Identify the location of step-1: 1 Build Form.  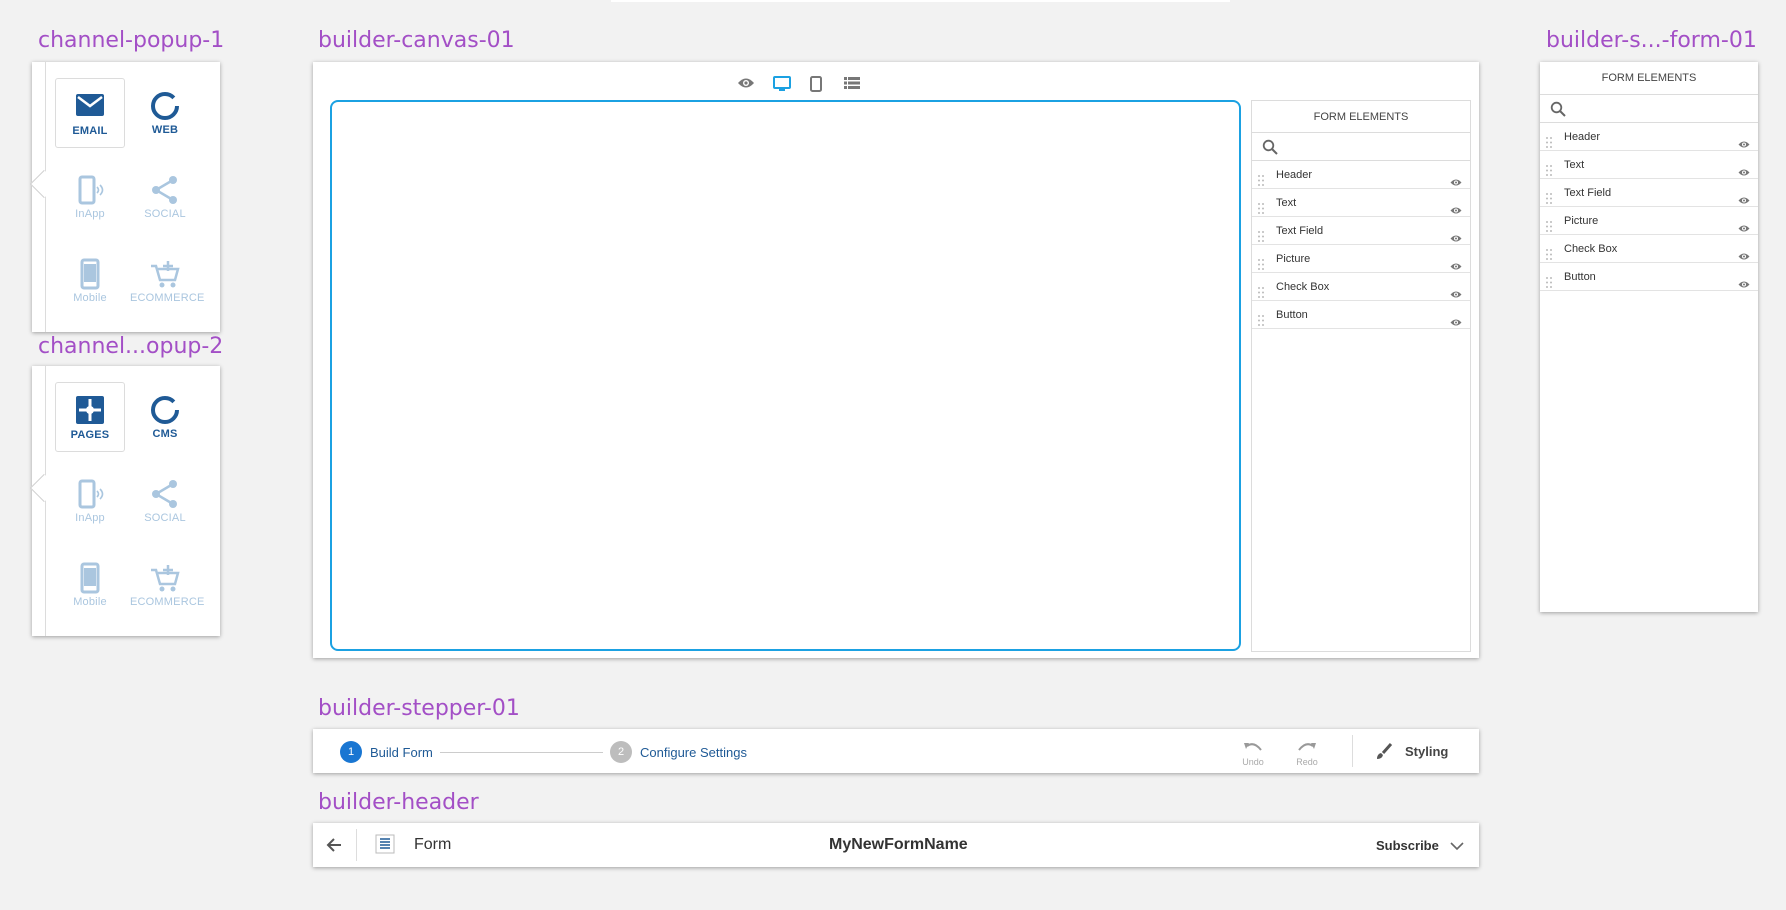
(386, 752).